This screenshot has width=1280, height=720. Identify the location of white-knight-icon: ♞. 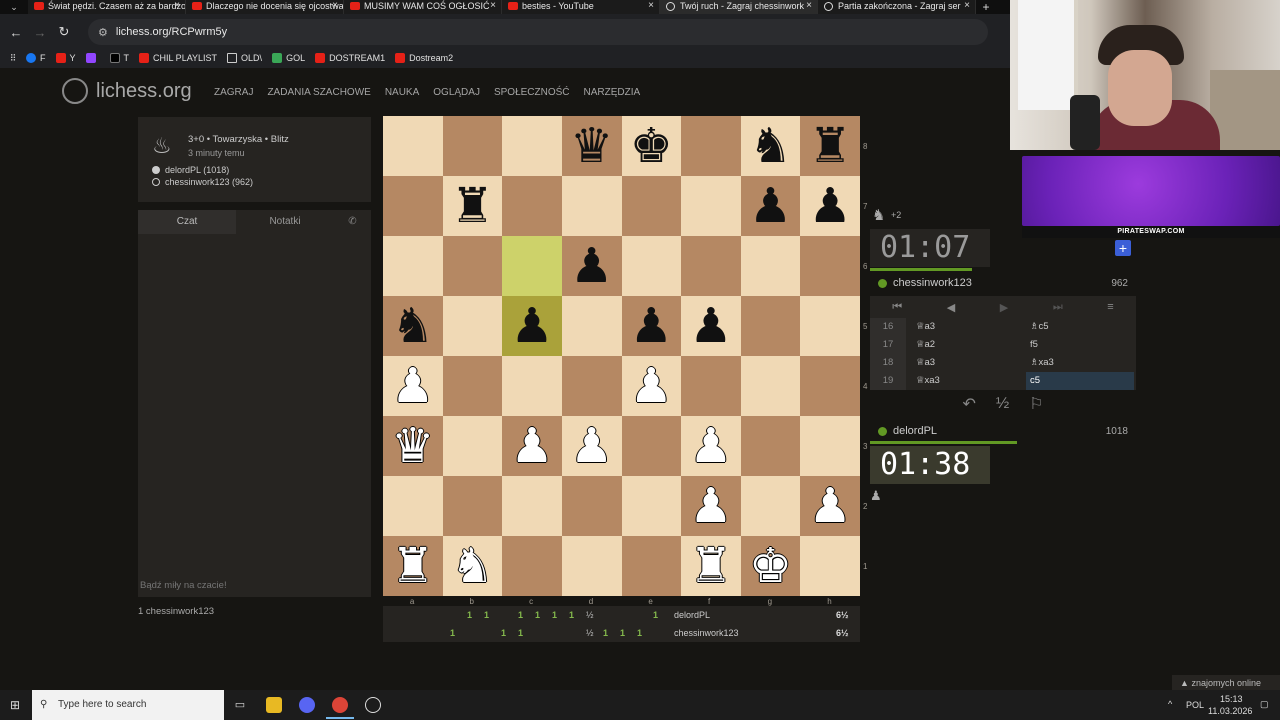
(472, 566).